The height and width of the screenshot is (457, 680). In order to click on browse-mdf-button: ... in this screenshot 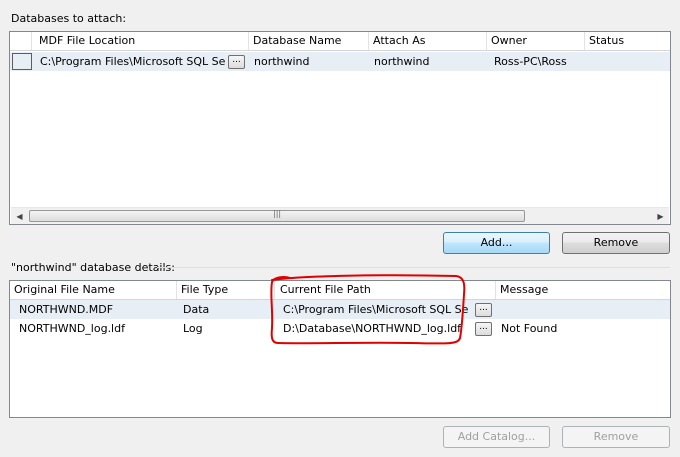, I will do `click(236, 62)`.